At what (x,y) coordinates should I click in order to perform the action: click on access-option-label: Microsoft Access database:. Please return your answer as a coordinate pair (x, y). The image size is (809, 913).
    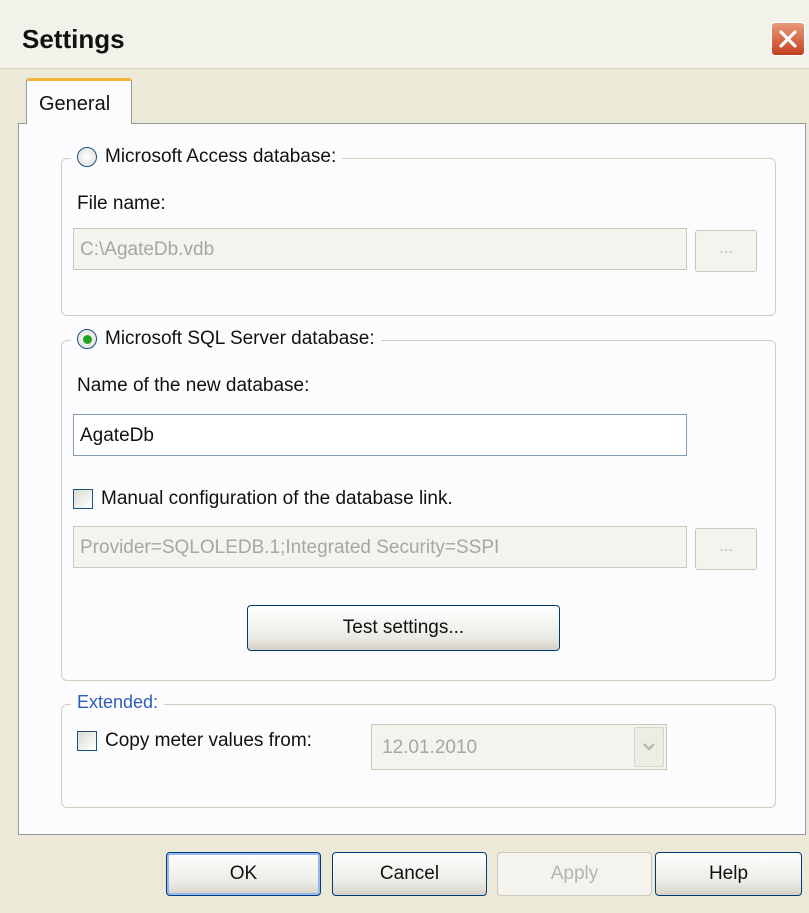
    Looking at the image, I should click on (221, 156).